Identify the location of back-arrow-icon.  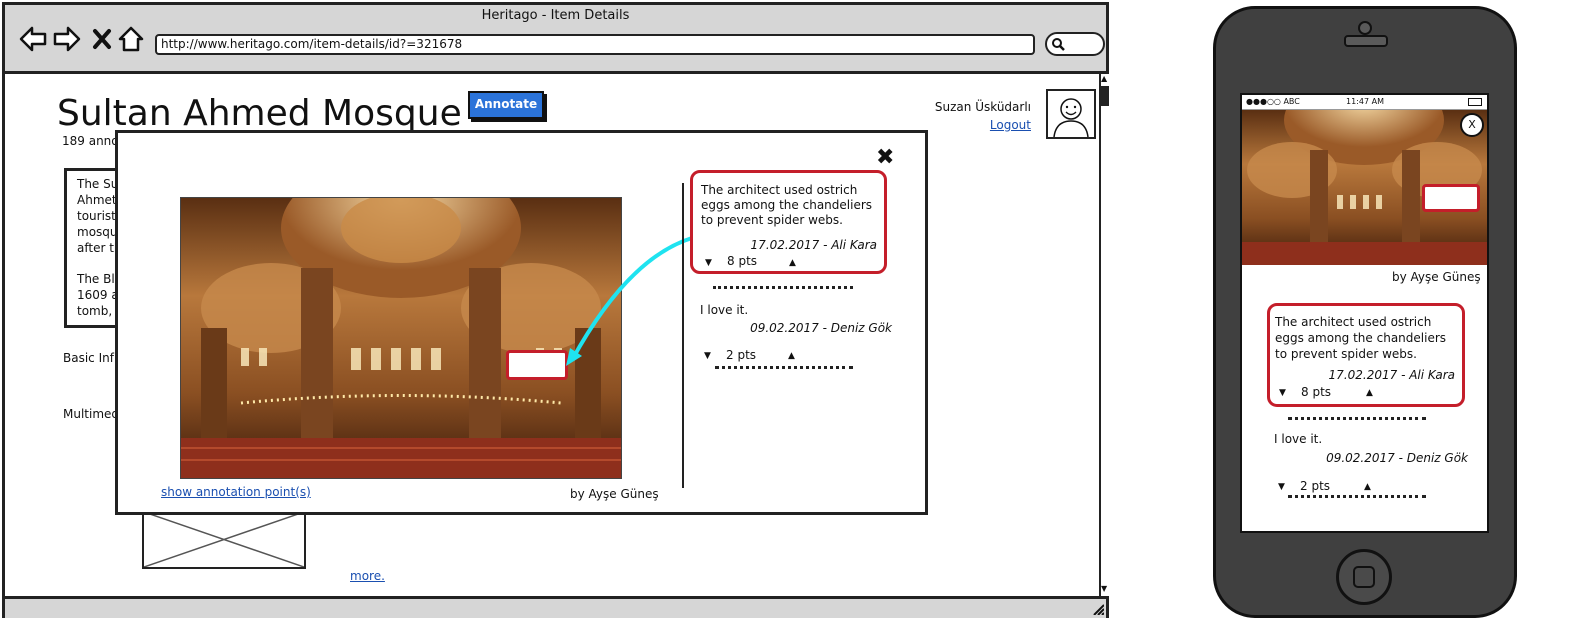
(33, 39).